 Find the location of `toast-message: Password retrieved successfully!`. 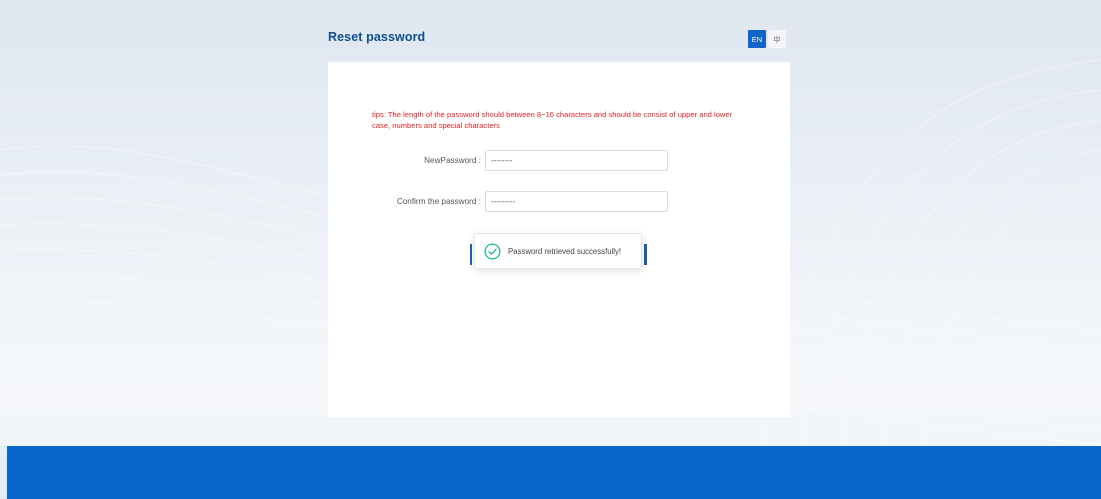

toast-message: Password retrieved successfully! is located at coordinates (565, 251).